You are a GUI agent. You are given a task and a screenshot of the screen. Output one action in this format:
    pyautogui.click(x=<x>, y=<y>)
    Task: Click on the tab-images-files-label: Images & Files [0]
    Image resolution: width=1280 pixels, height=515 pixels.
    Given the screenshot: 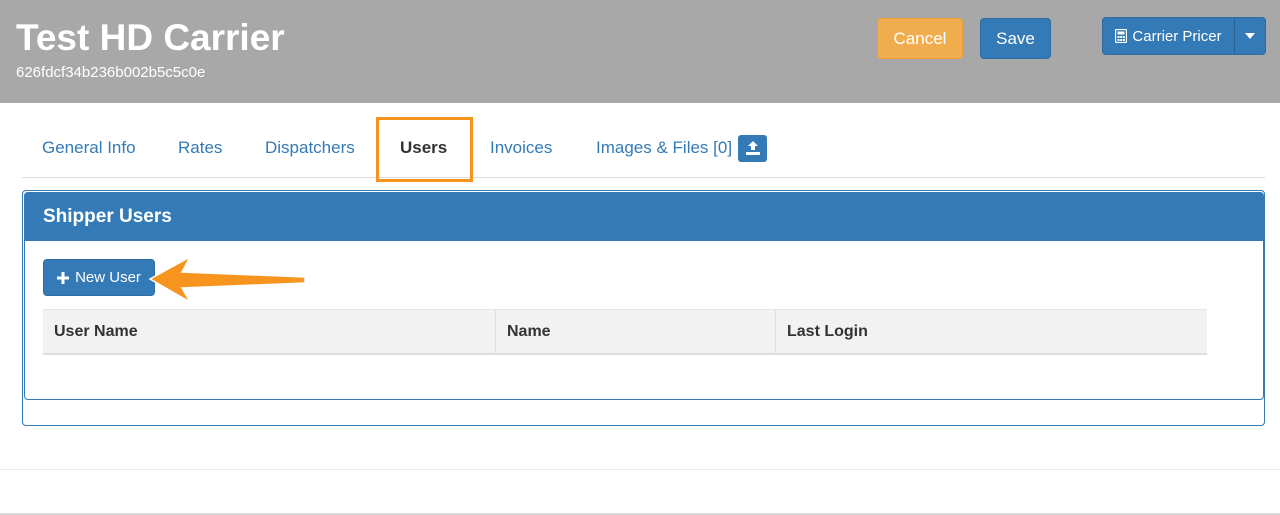 What is the action you would take?
    pyautogui.click(x=664, y=147)
    